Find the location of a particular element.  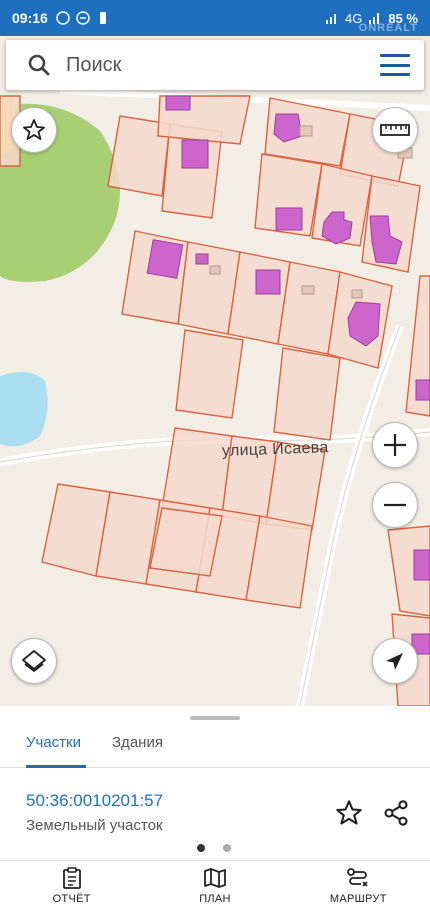

nav-route: МАРШРУТ is located at coordinates (358, 885).